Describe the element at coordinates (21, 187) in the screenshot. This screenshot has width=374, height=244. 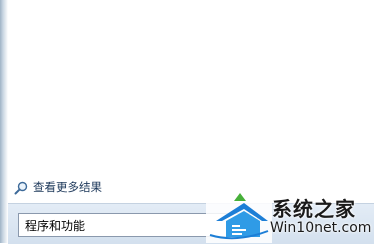
I see `magnifier-icon` at that location.